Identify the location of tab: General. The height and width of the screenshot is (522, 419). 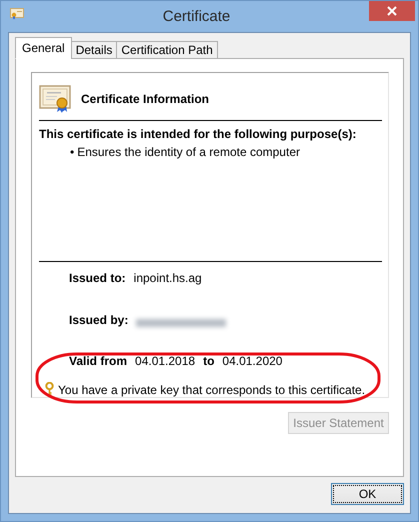
(43, 48).